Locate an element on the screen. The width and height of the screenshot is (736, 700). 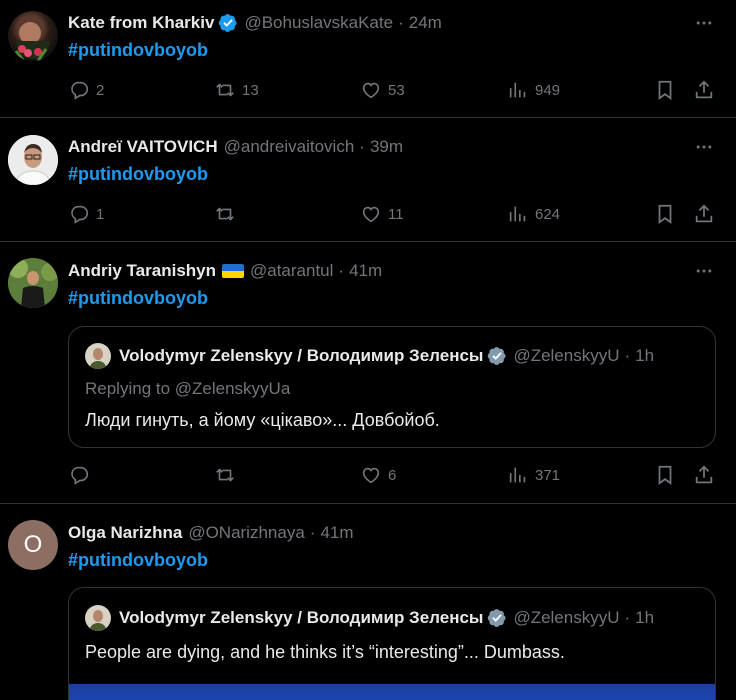
timestamp: 39m is located at coordinates (386, 147).